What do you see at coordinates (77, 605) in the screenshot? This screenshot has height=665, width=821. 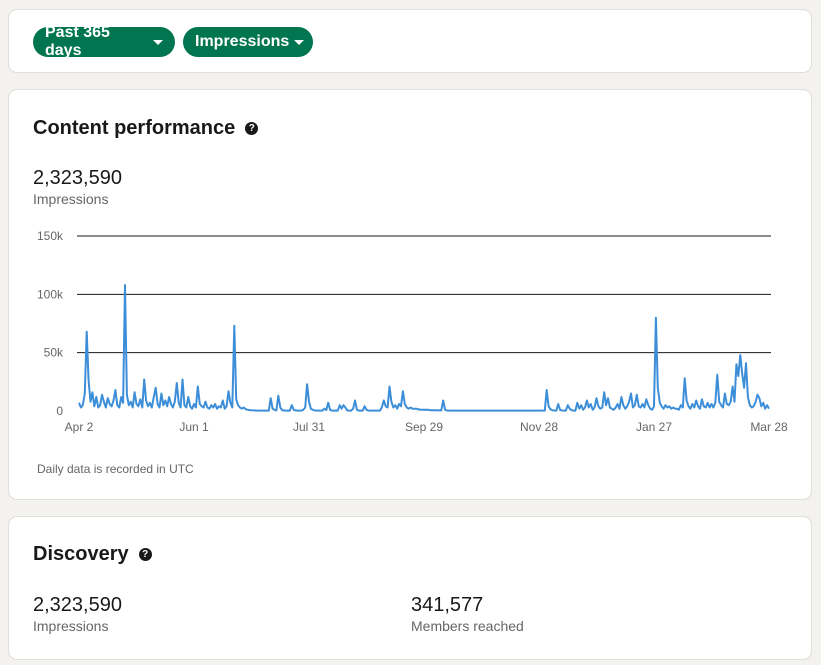 I see `discovery-impressions-value: 2,323,590` at bounding box center [77, 605].